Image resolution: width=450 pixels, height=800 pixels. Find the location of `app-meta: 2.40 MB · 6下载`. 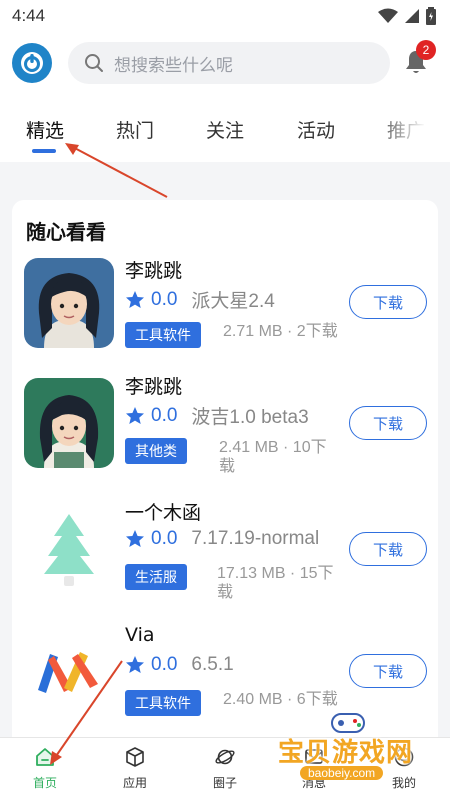

app-meta: 2.40 MB · 6下载 is located at coordinates (280, 699).